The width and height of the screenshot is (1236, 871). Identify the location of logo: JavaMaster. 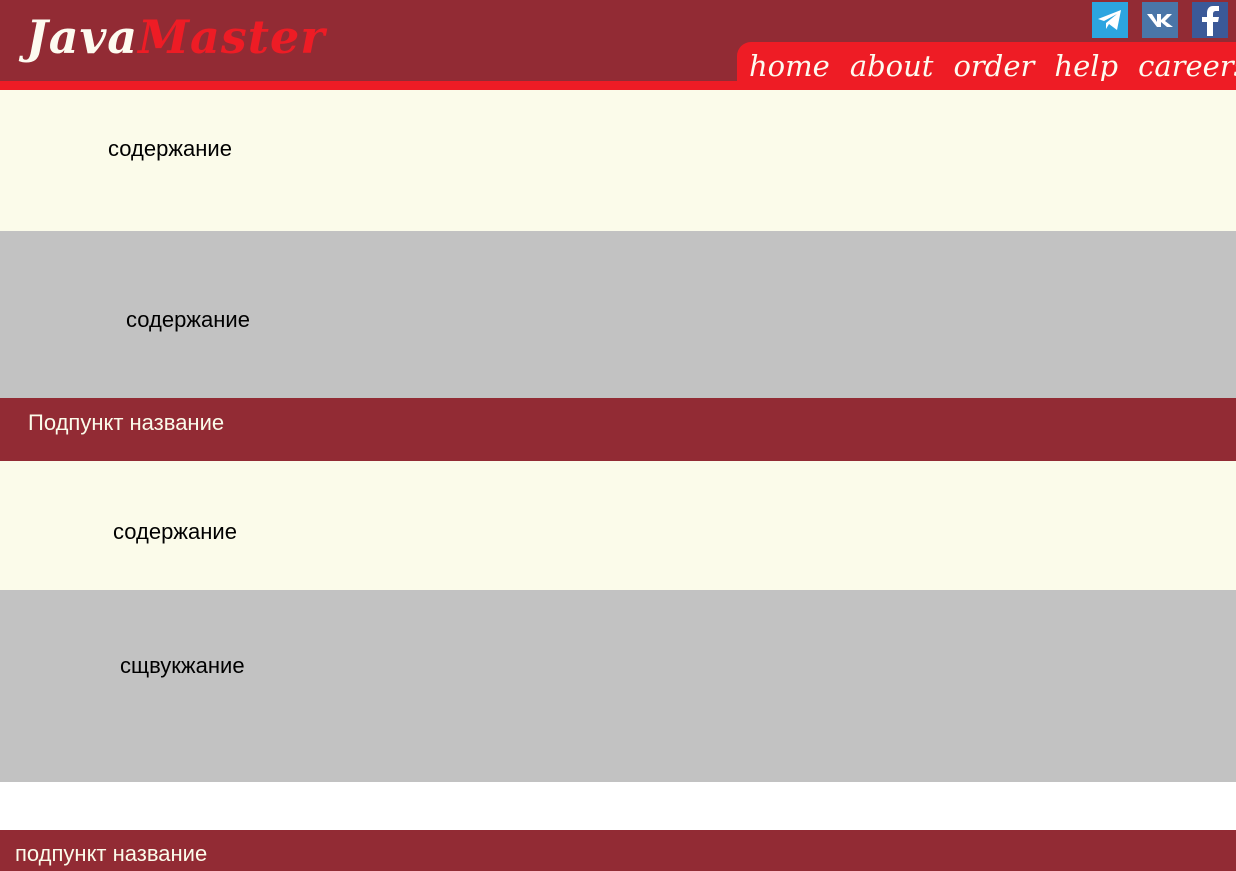
(175, 37).